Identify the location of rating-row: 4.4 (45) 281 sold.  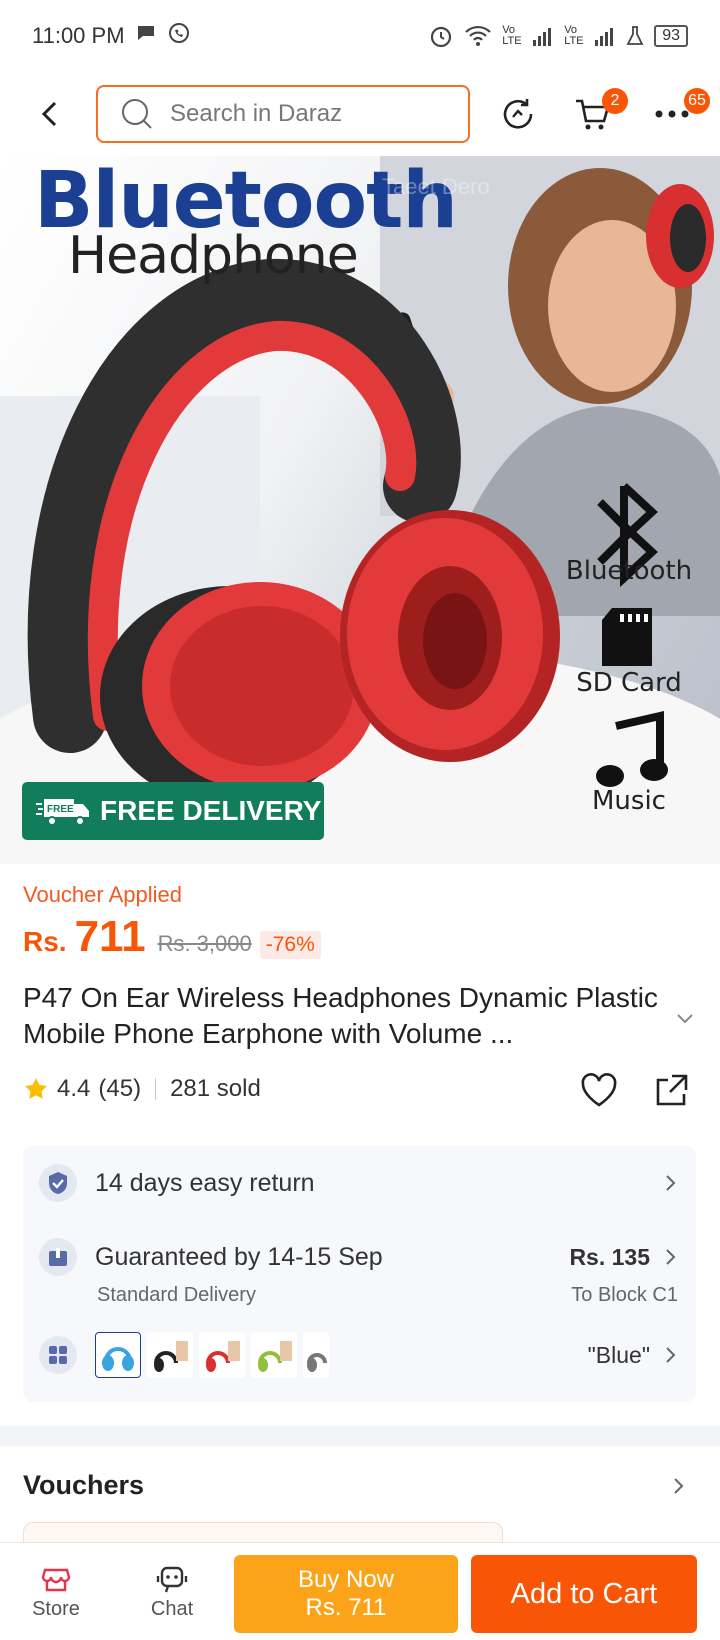
(142, 1089).